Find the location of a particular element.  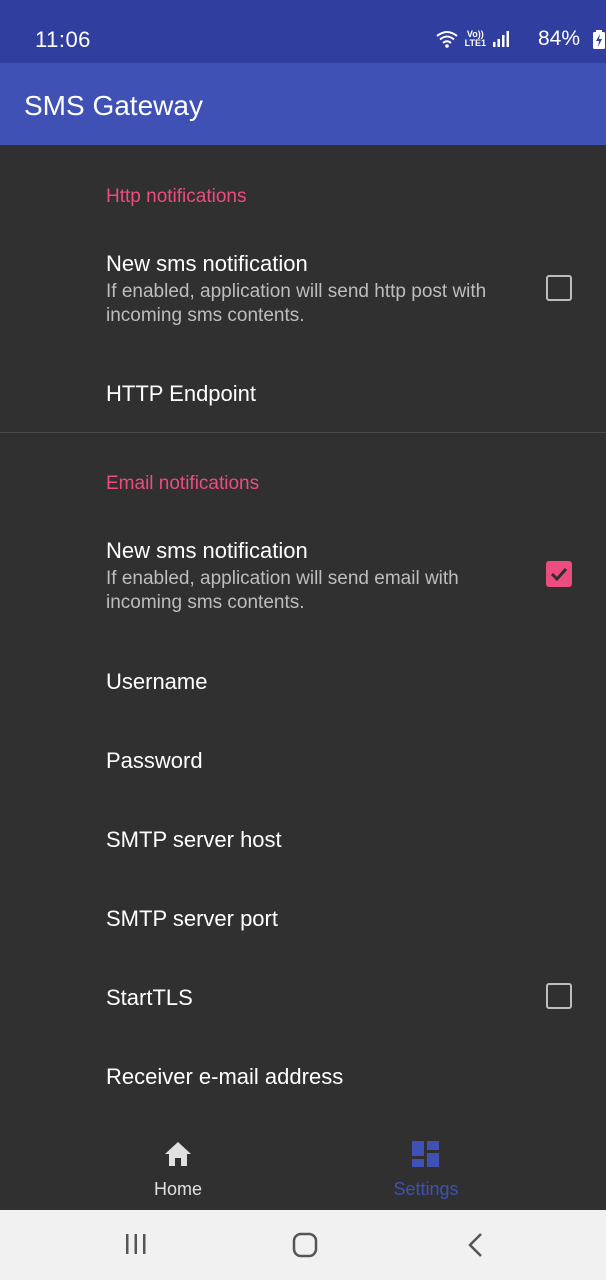

password-pref: Password is located at coordinates (154, 761).